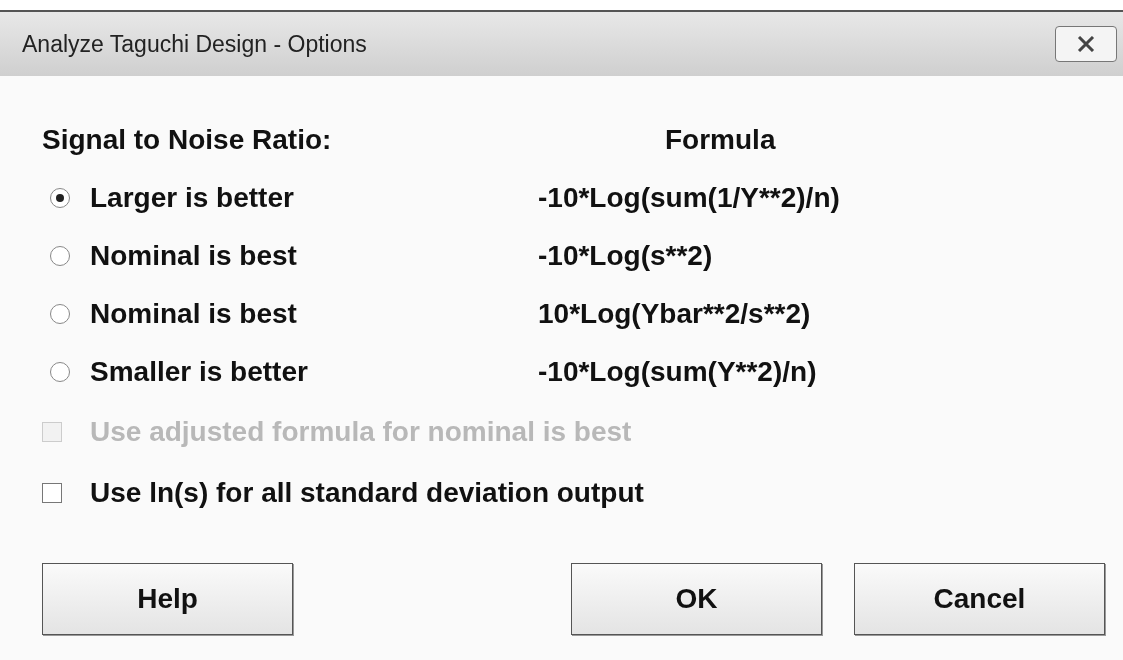 The width and height of the screenshot is (1123, 660). Describe the element at coordinates (689, 198) in the screenshot. I see `formula-text: -10*Log(sum(1/Y**2)/n)` at that location.